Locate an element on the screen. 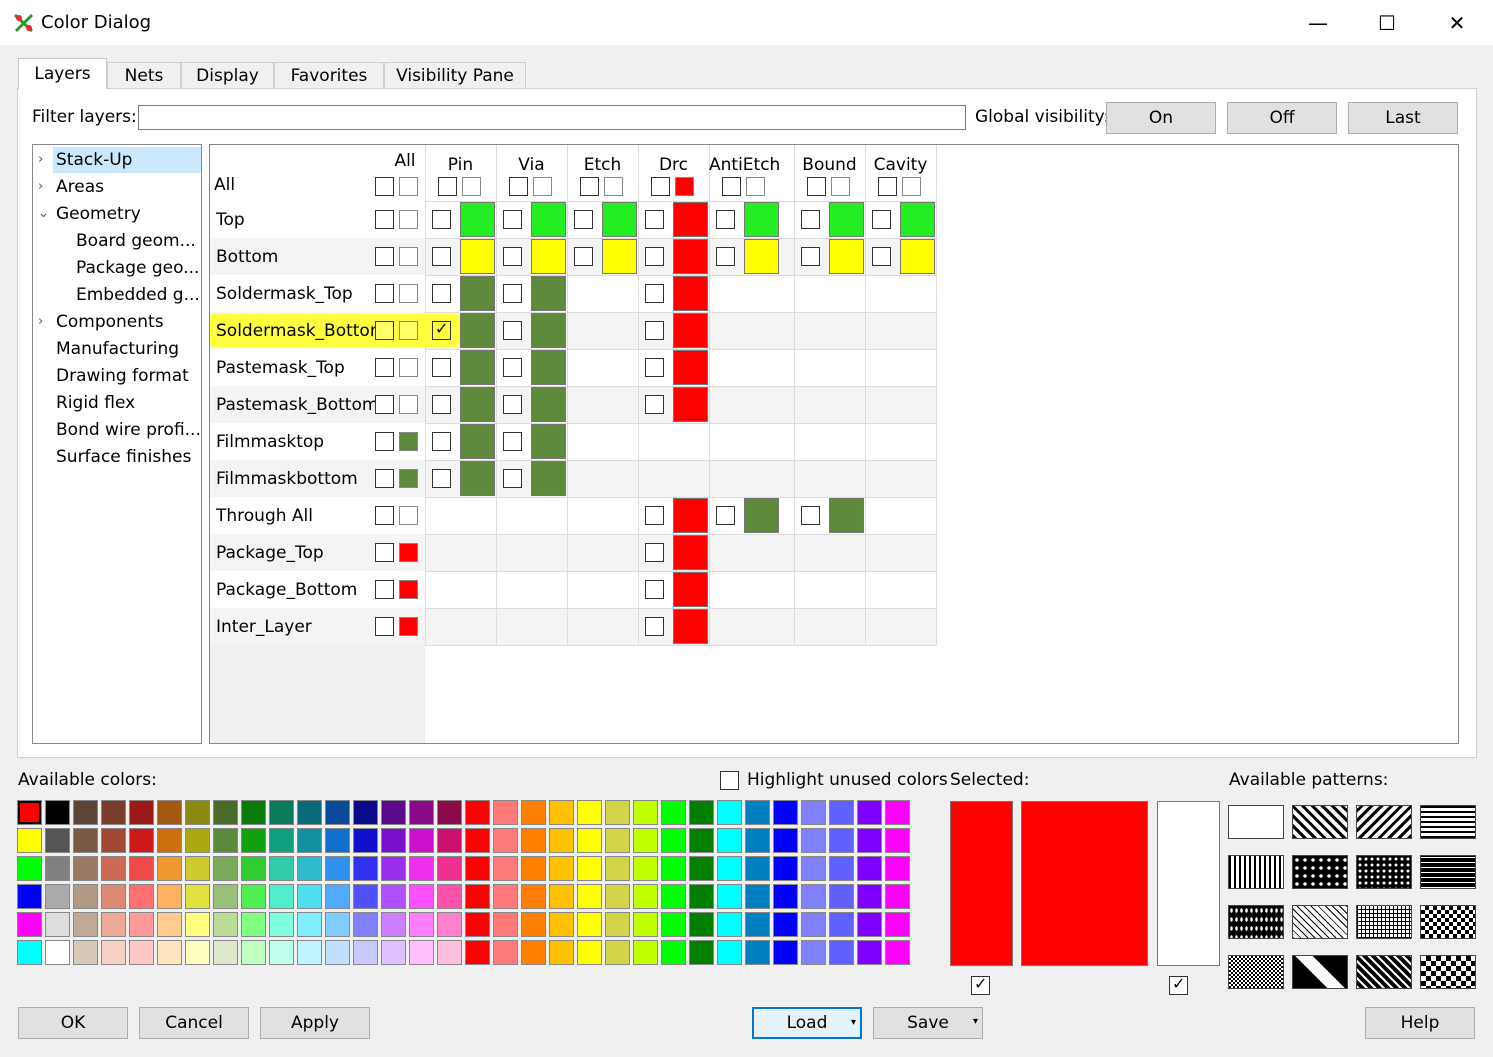  cell-bound-color is located at coordinates (846, 515).